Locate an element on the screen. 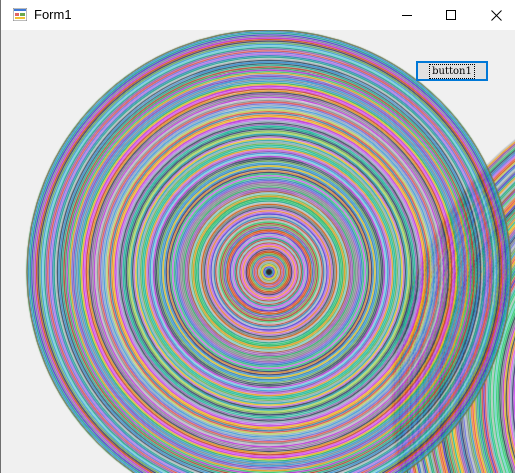 The image size is (515, 473). minimize-button is located at coordinates (407, 15).